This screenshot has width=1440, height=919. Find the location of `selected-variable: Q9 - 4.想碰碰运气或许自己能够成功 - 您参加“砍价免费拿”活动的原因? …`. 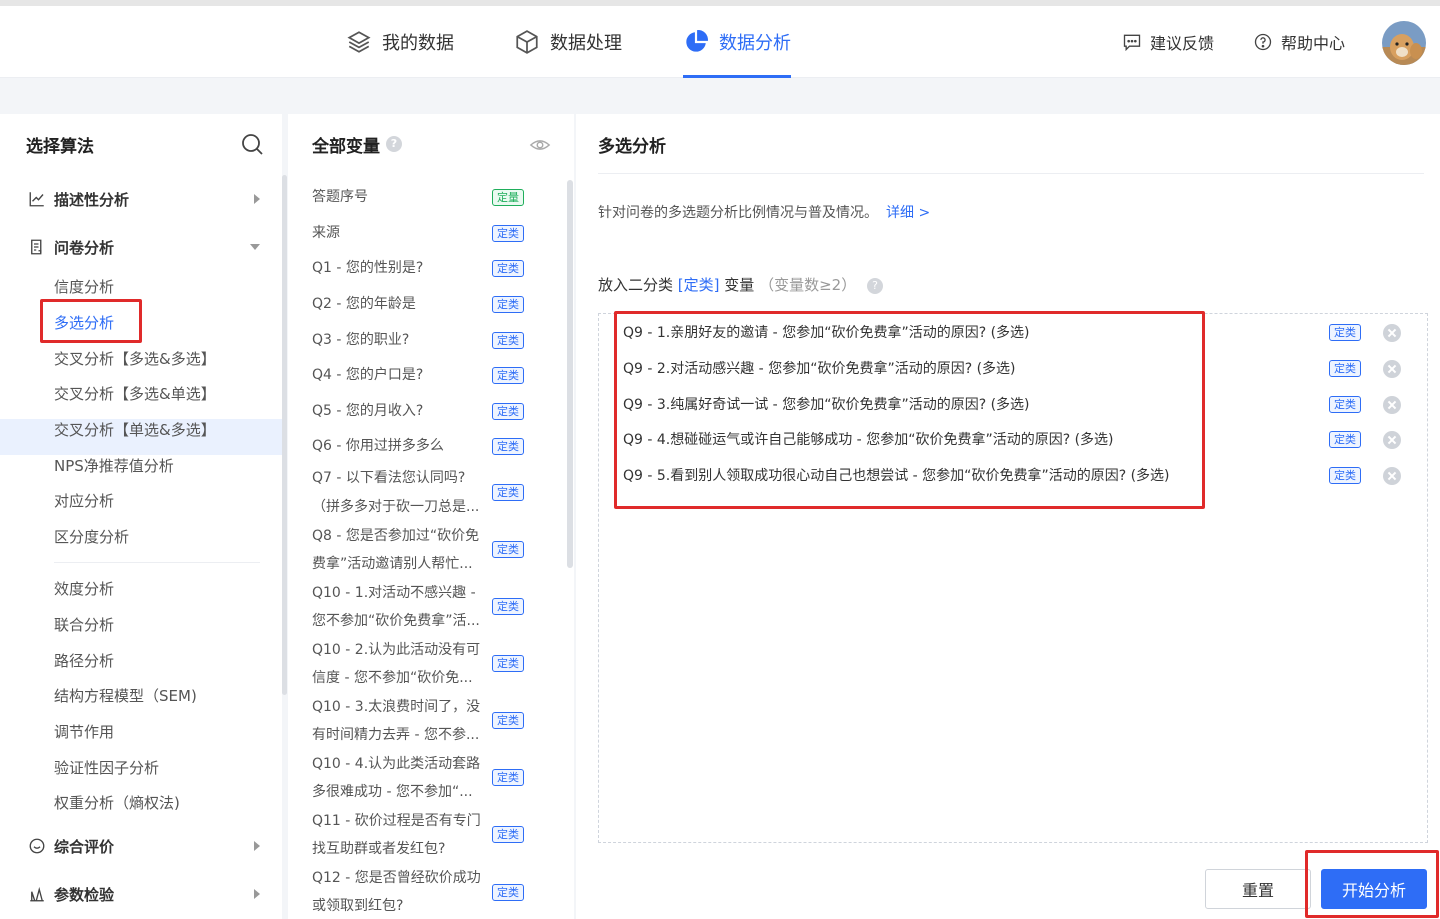

selected-variable: Q9 - 4.想碰碰运气或许自己能够成功 - 您参加“砍价免费拿”活动的原因? … is located at coordinates (868, 441).